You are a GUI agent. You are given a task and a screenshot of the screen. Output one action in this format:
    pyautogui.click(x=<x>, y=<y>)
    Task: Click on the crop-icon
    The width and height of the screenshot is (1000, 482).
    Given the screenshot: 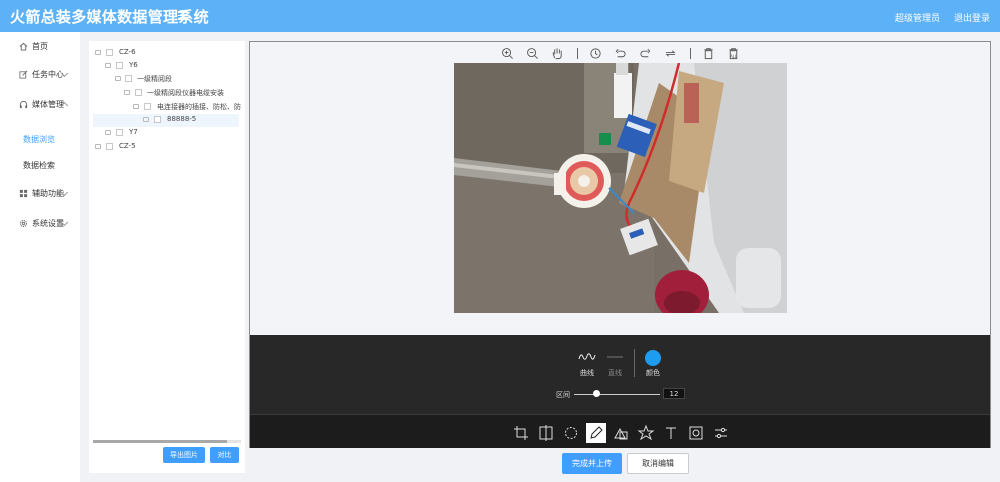 What is the action you would take?
    pyautogui.click(x=521, y=433)
    